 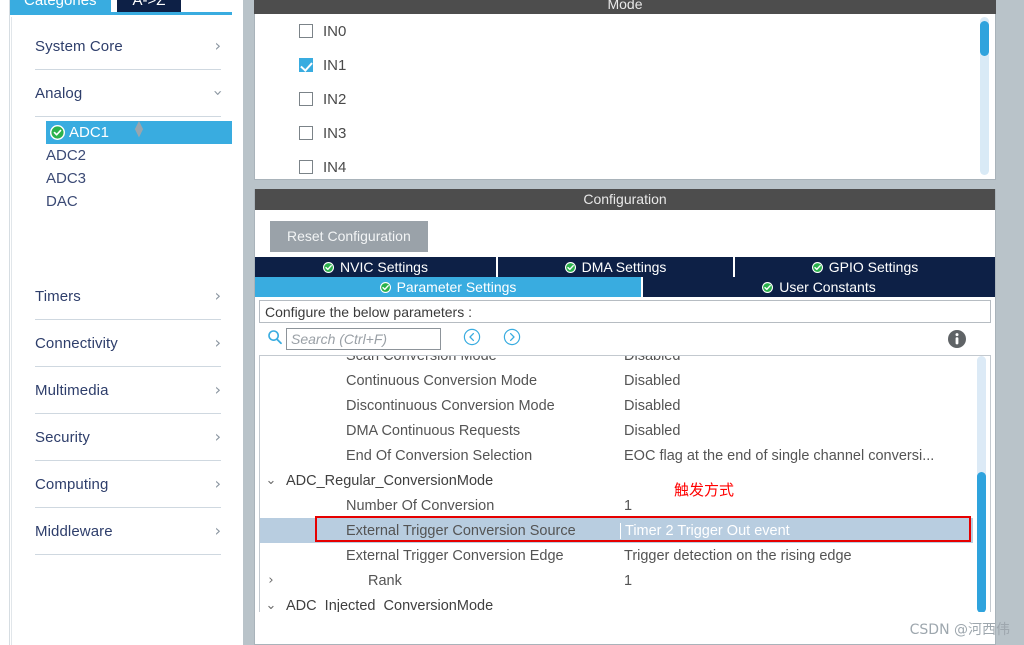 What do you see at coordinates (335, 133) in the screenshot?
I see `channel-label: IN3` at bounding box center [335, 133].